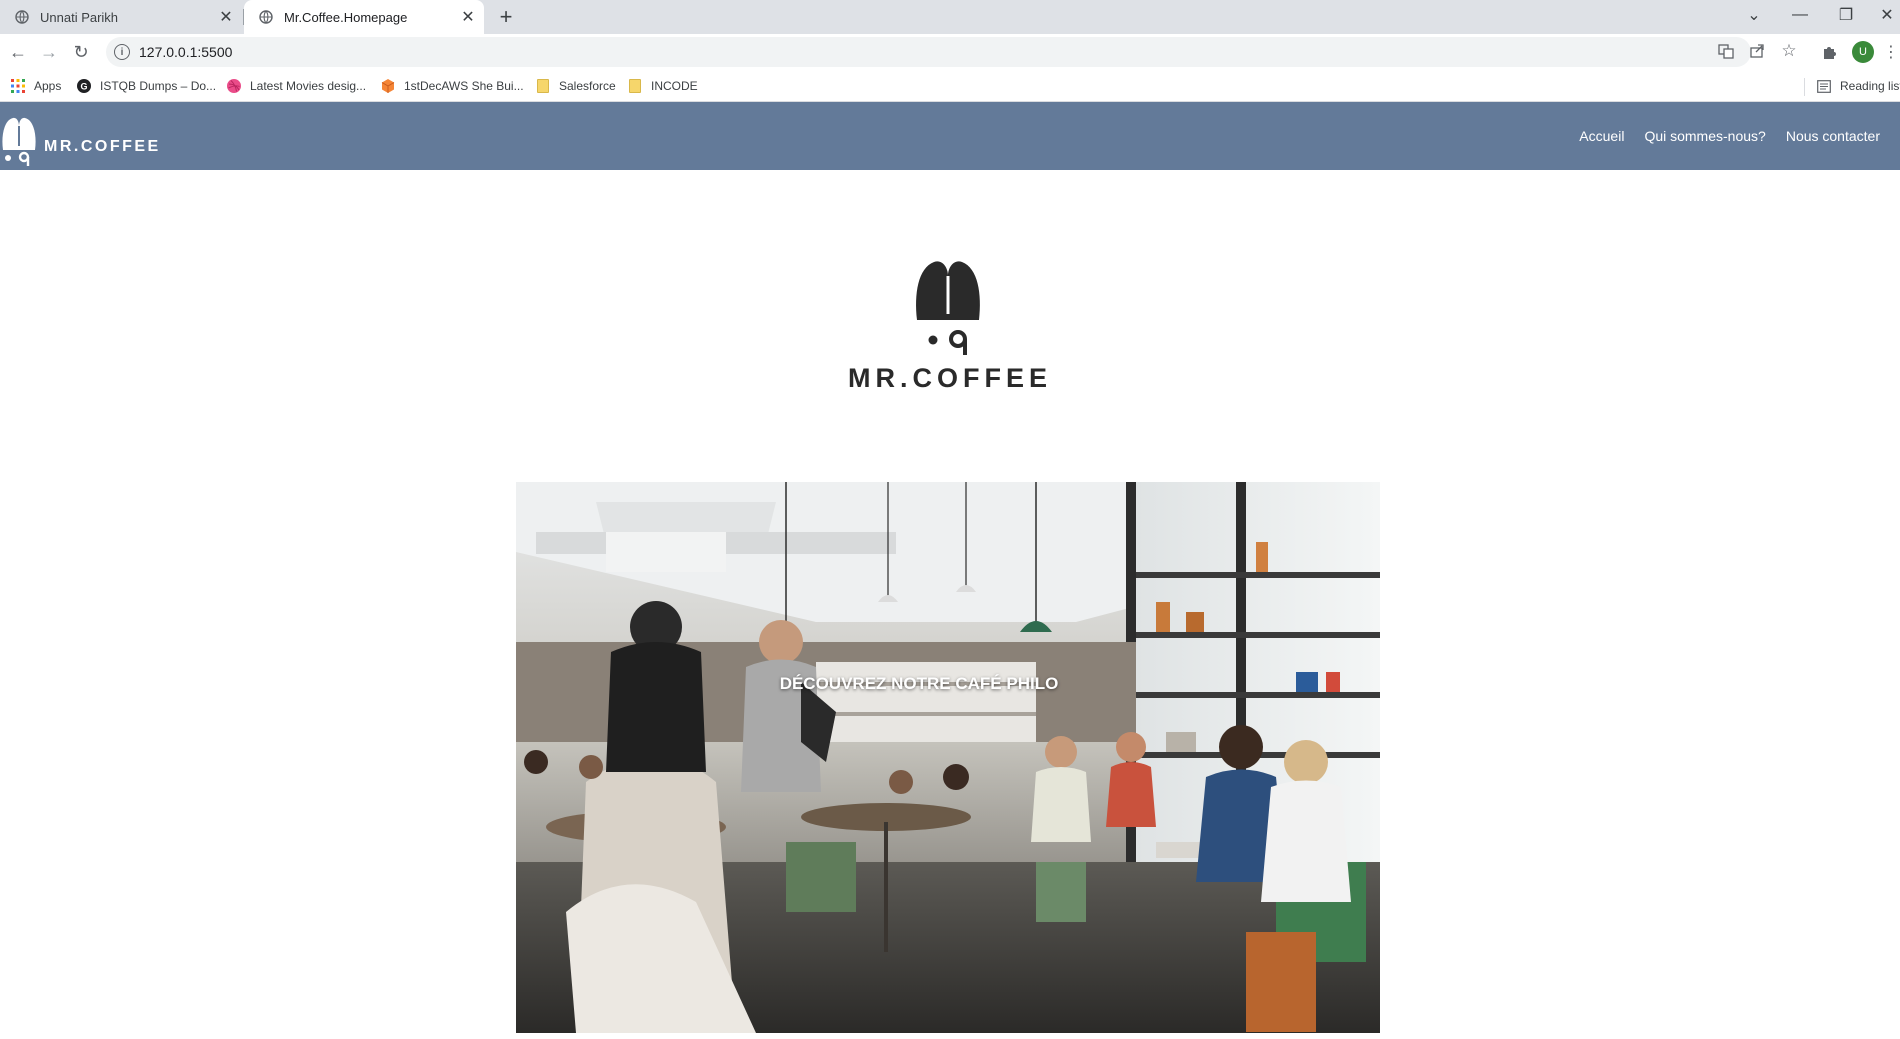 Image resolution: width=1900 pixels, height=1039 pixels. Describe the element at coordinates (388, 86) in the screenshot. I see `cube-icon` at that location.